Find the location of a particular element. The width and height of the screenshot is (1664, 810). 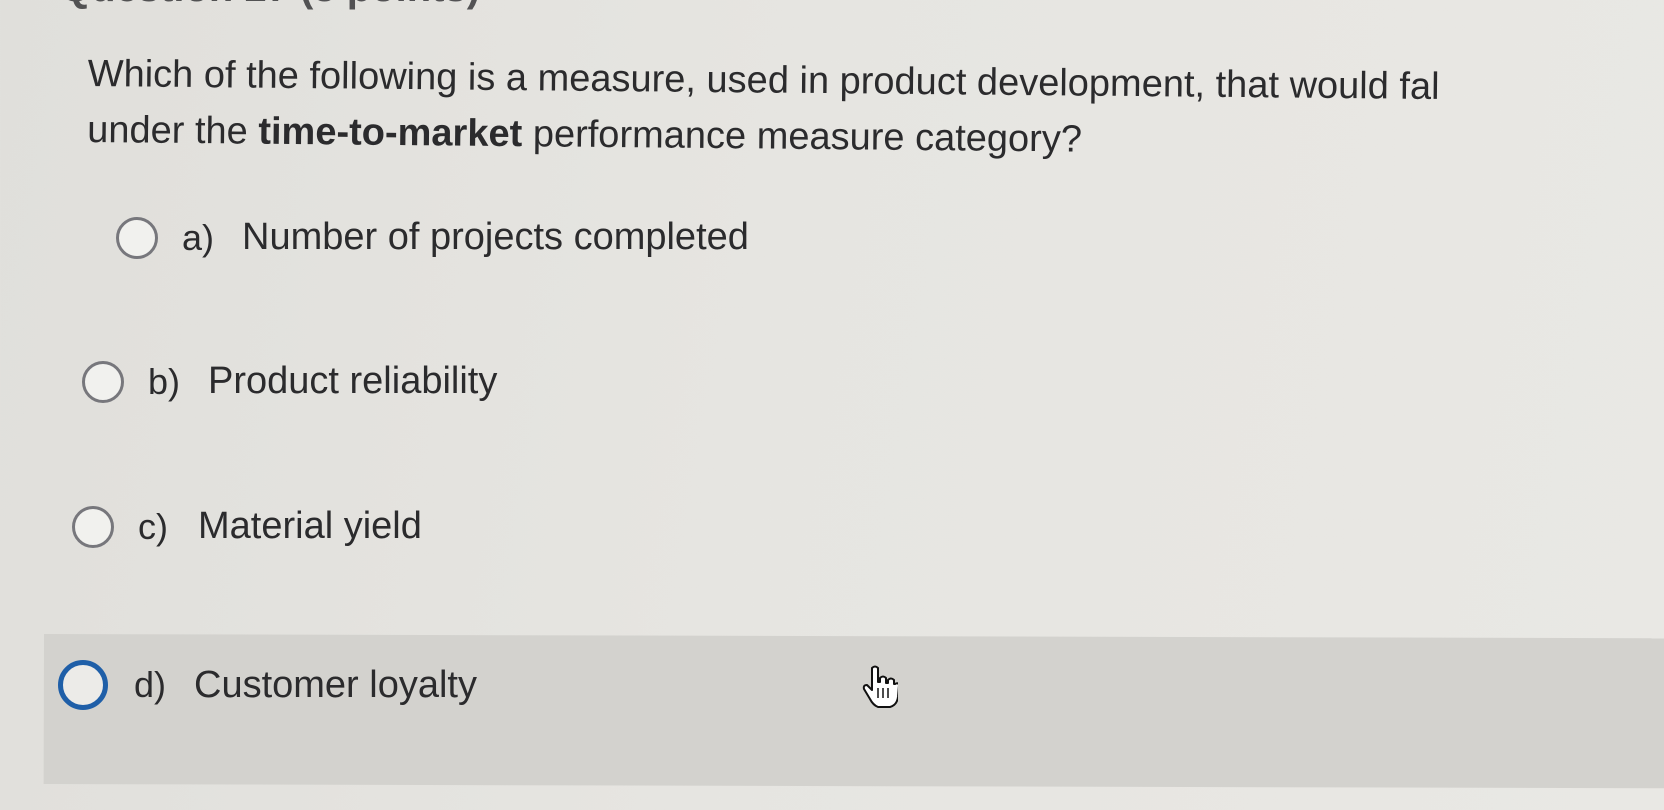

option-label: Material yield is located at coordinates (310, 526).